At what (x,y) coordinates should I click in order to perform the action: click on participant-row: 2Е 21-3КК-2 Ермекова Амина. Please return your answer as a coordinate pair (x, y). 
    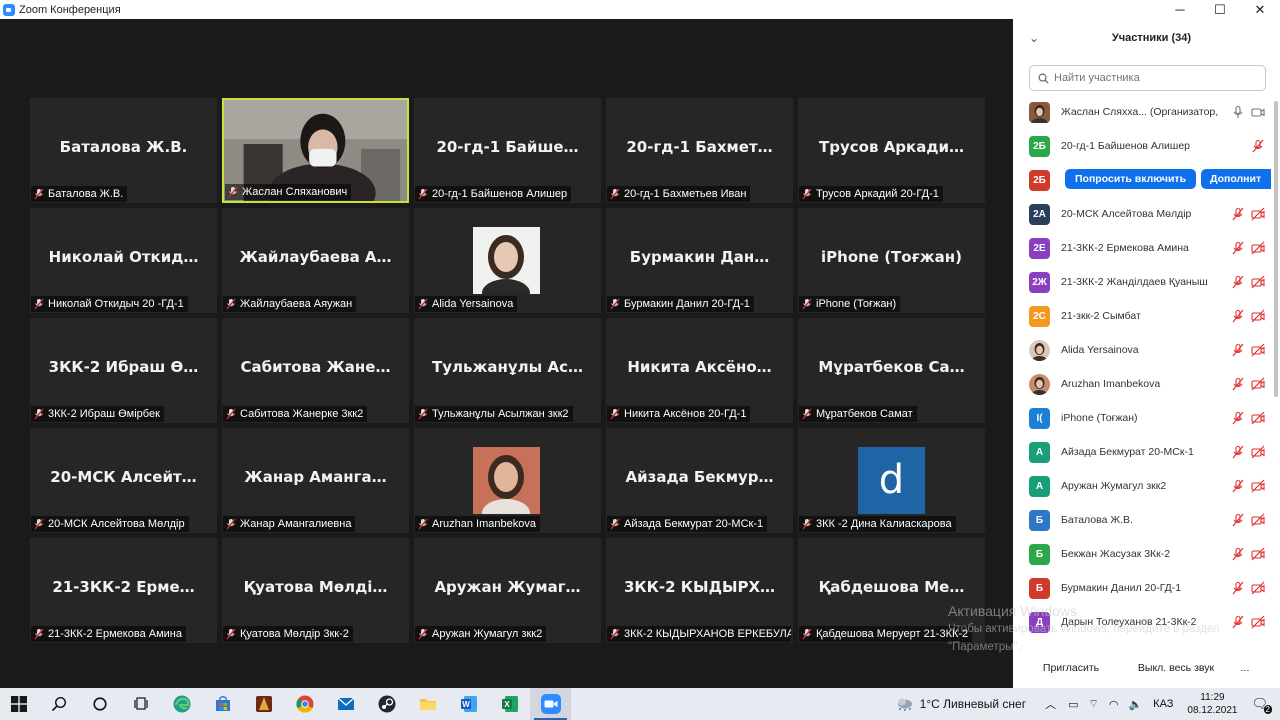
    Looking at the image, I should click on (1142, 248).